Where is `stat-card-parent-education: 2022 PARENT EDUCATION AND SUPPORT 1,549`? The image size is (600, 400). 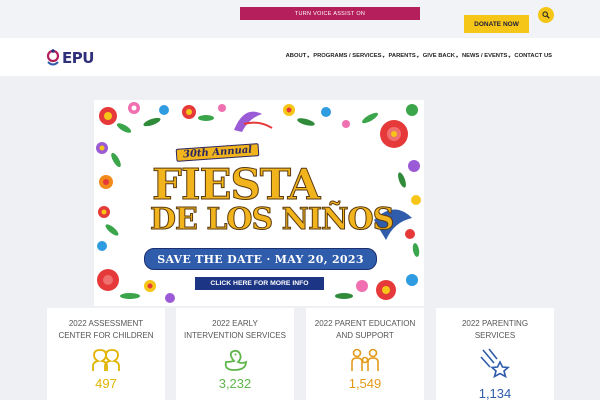
stat-card-parent-education: 2022 PARENT EDUCATION AND SUPPORT 1,549 is located at coordinates (365, 354).